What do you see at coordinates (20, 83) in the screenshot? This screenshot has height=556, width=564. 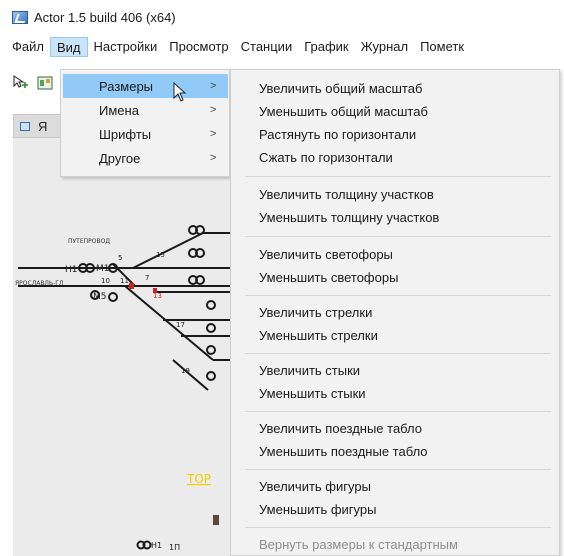 I see `pointer-move-icon` at bounding box center [20, 83].